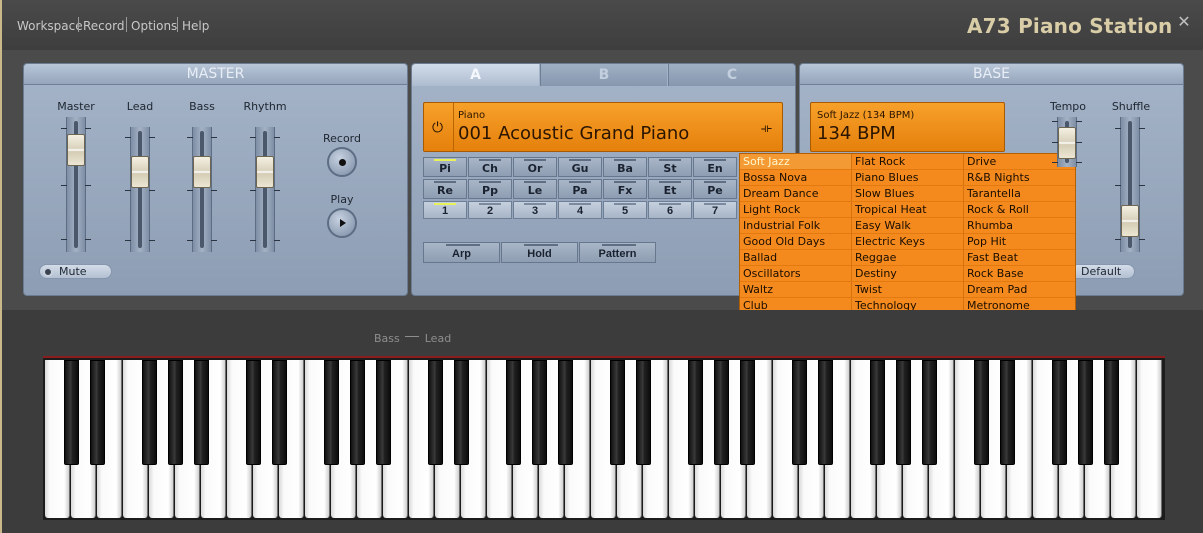 This screenshot has width=1203, height=533. Describe the element at coordinates (75, 271) in the screenshot. I see `mute-toggle: Mute` at that location.